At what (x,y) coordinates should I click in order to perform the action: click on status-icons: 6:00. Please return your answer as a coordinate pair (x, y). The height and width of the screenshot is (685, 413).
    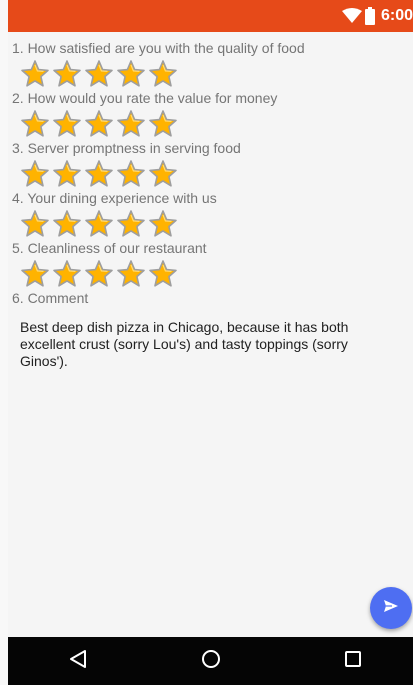
    Looking at the image, I should click on (377, 16).